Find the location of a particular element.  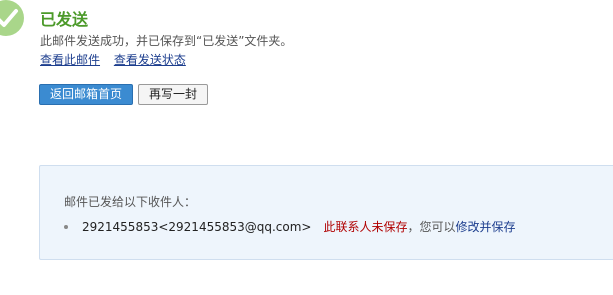

view-send-status-link: 查看发送状态 is located at coordinates (150, 60).